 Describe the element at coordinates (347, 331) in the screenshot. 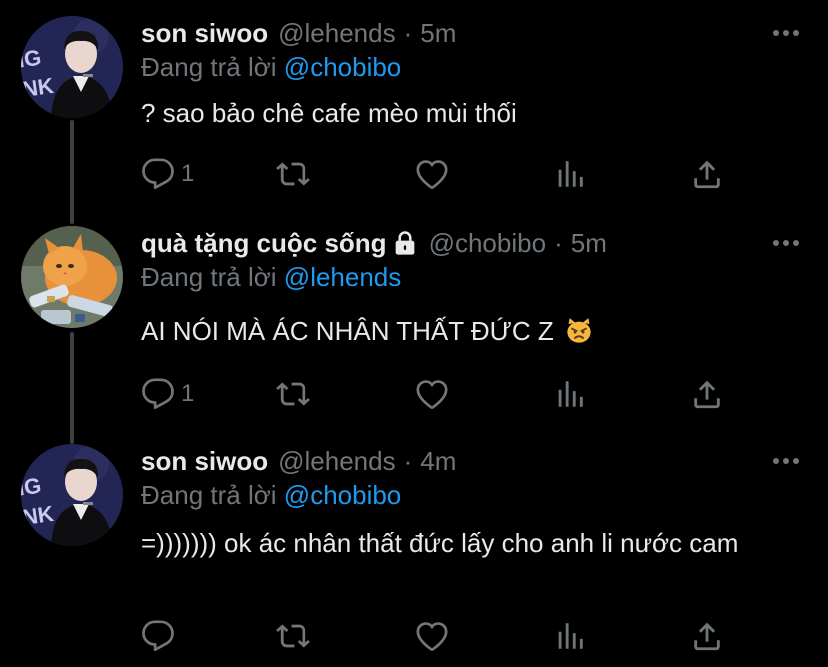

I see `tweet-text: AI NÓI MÀ ÁC NHÂN THẤT ĐỨC Z` at that location.